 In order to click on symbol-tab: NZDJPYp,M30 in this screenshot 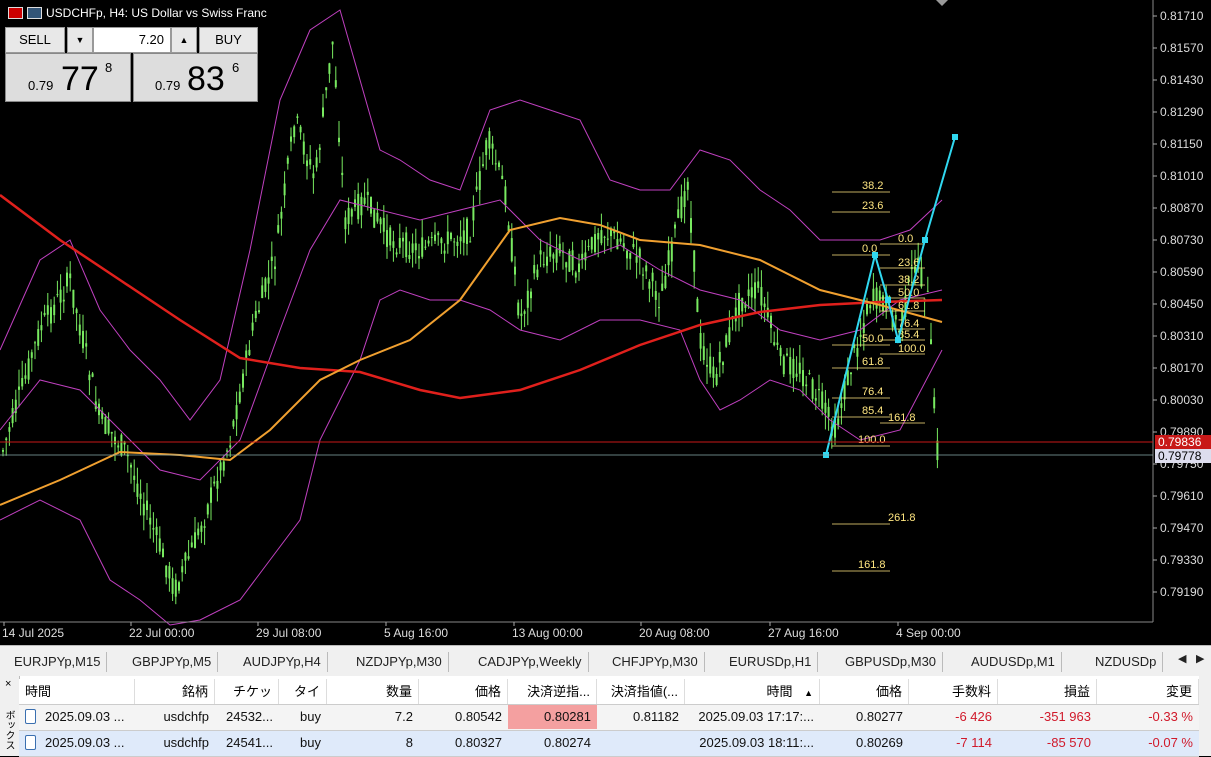, I will do `click(399, 662)`.